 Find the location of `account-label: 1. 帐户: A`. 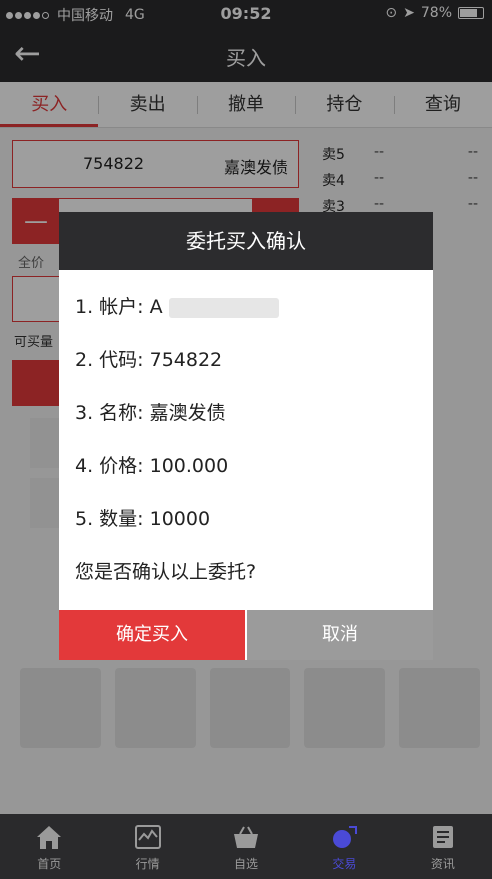

account-label: 1. 帐户: A is located at coordinates (119, 307).